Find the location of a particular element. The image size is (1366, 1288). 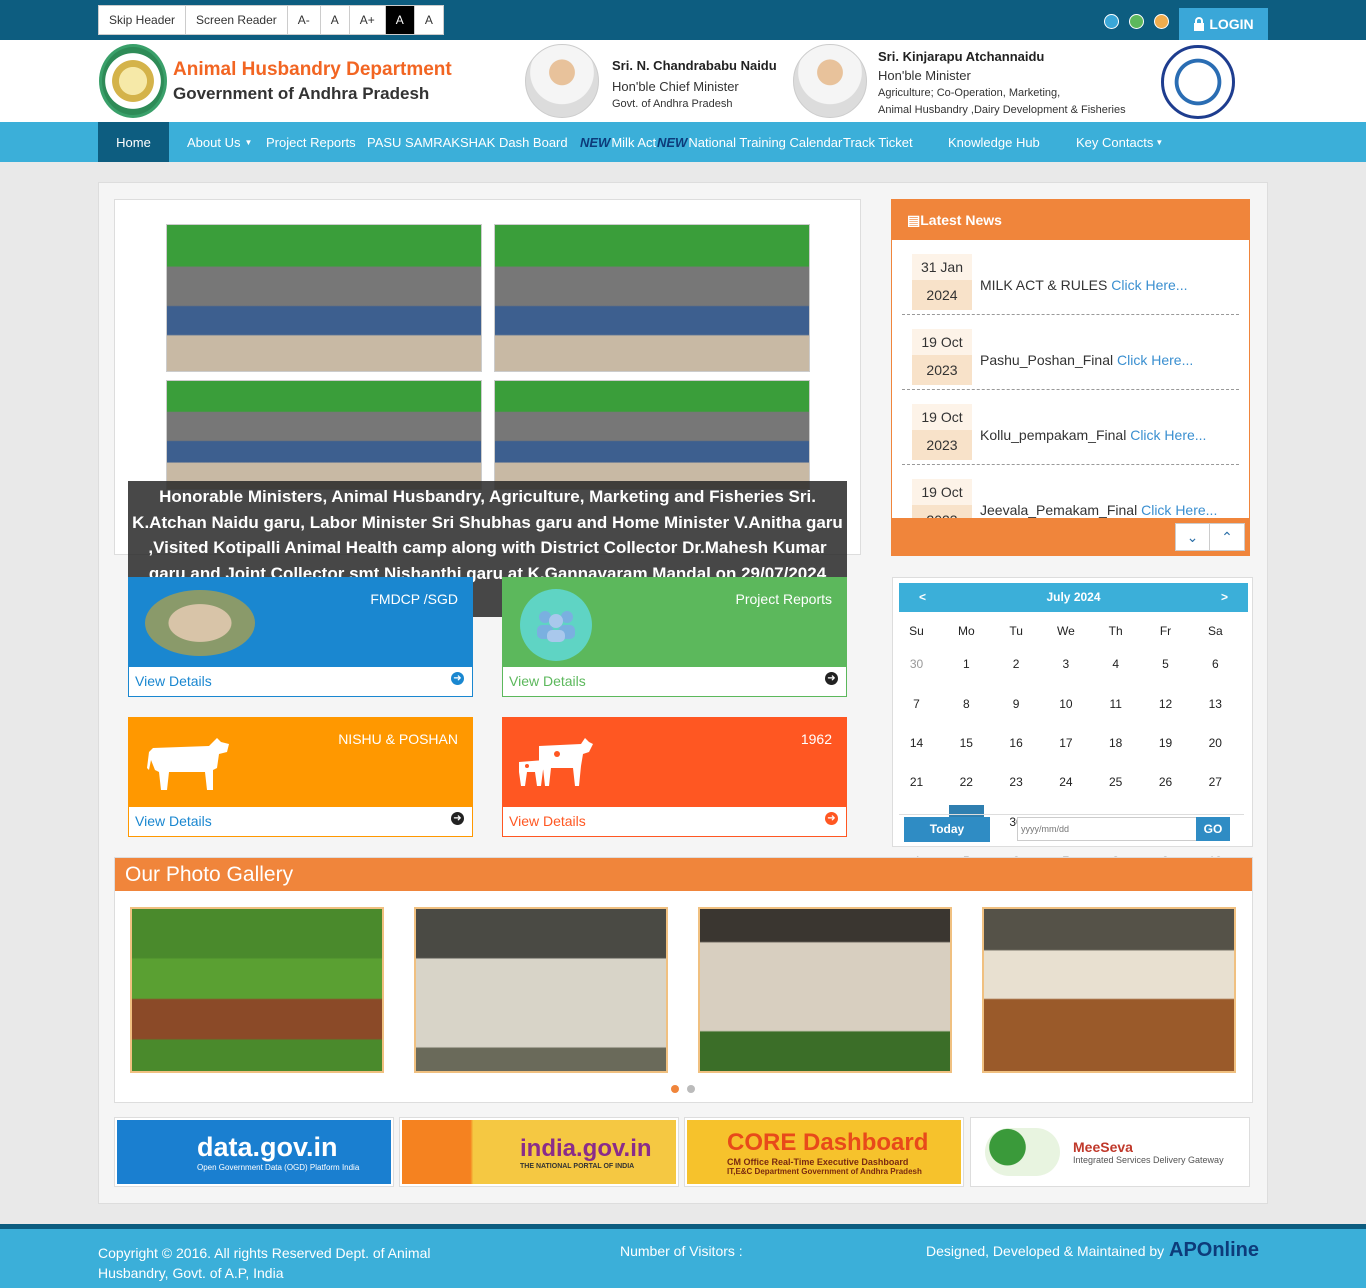

skip-header-button: Skip Header is located at coordinates (143, 20).